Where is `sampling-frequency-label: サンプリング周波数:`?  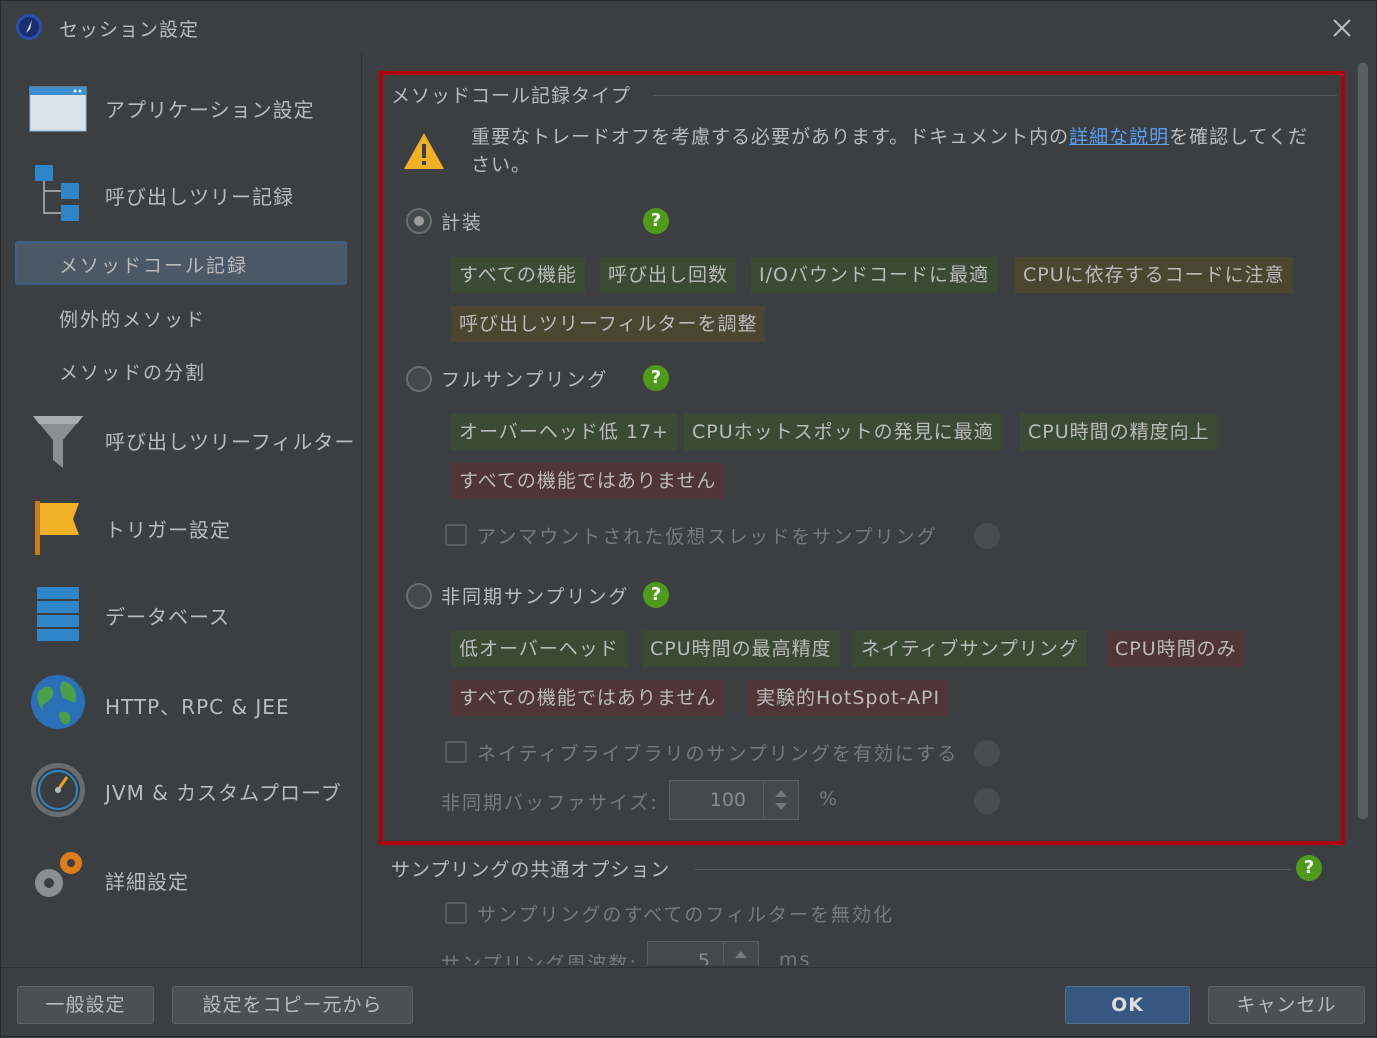 sampling-frequency-label: サンプリング周波数: is located at coordinates (539, 959).